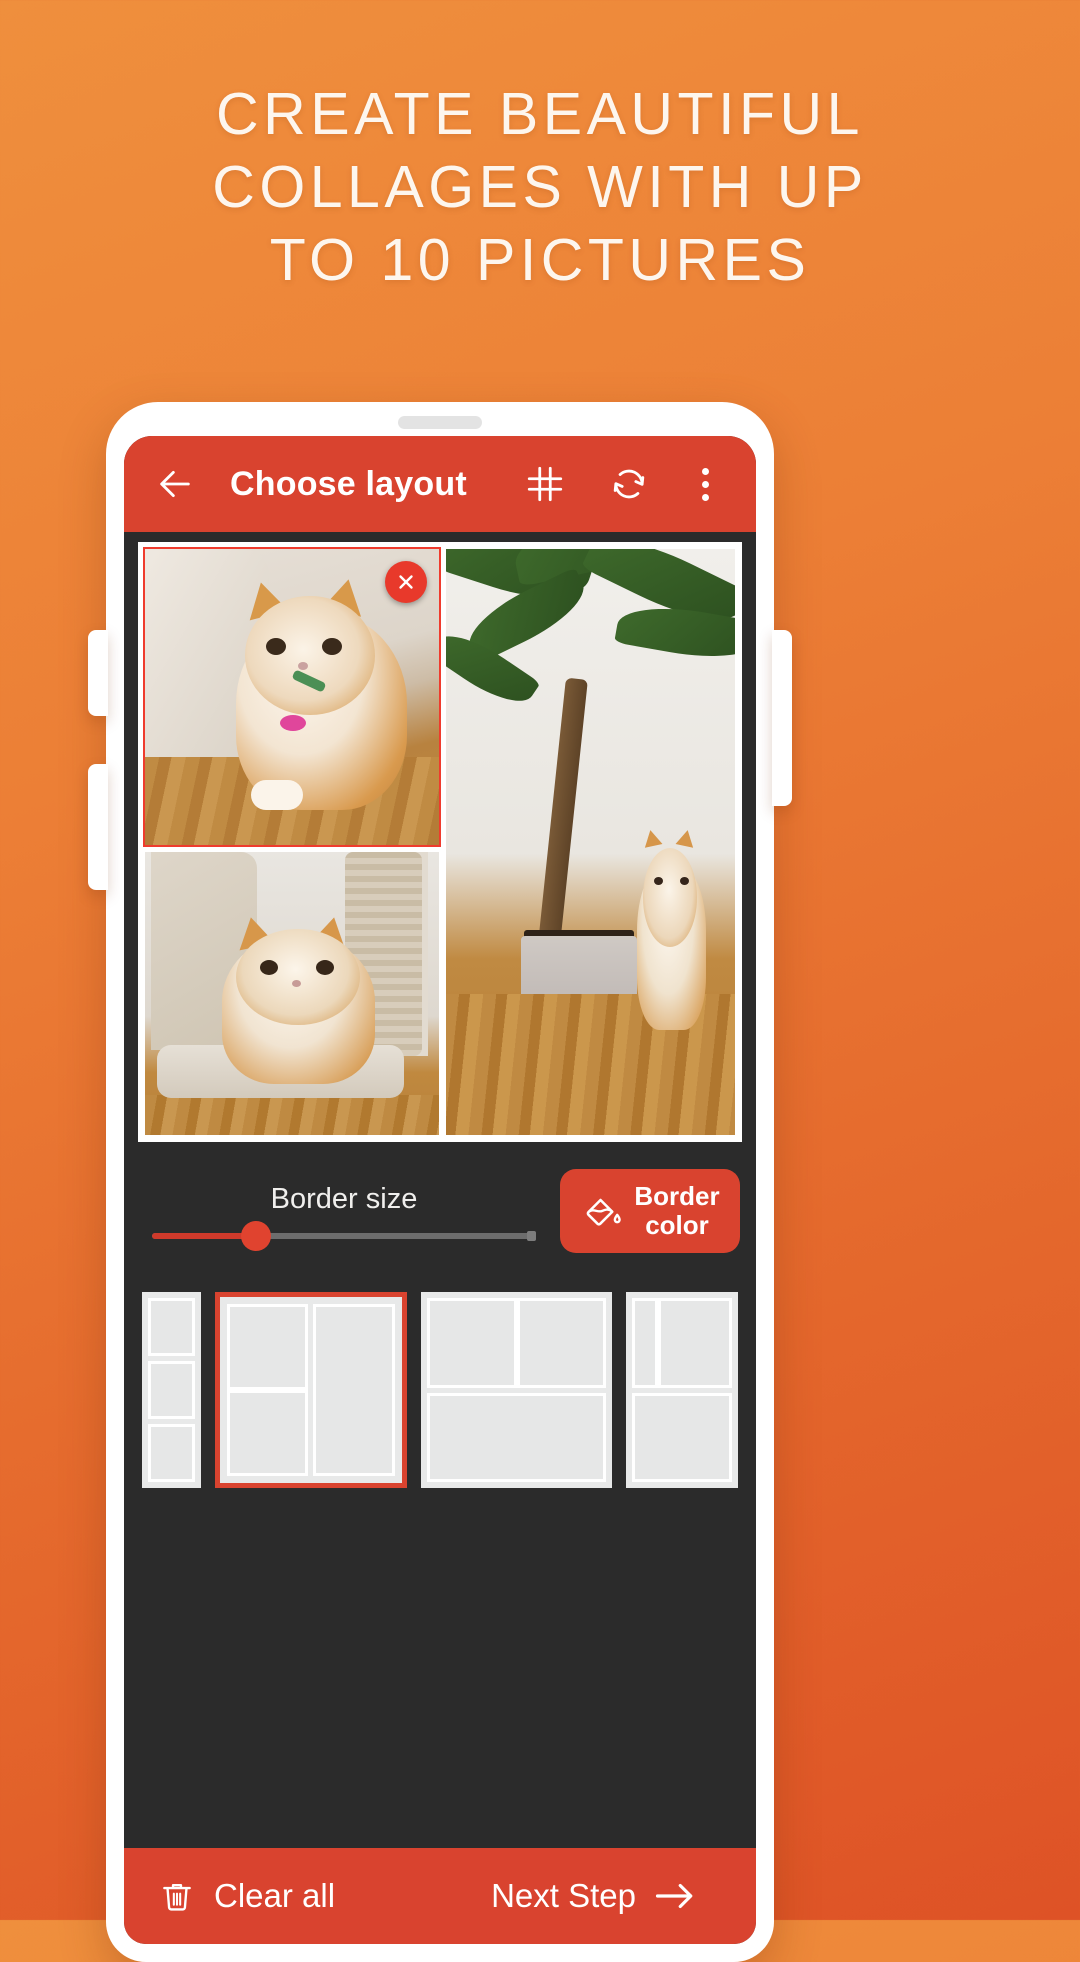 This screenshot has width=1080, height=1962. I want to click on layout-thumbnail-3-stacked-rows, so click(171, 1390).